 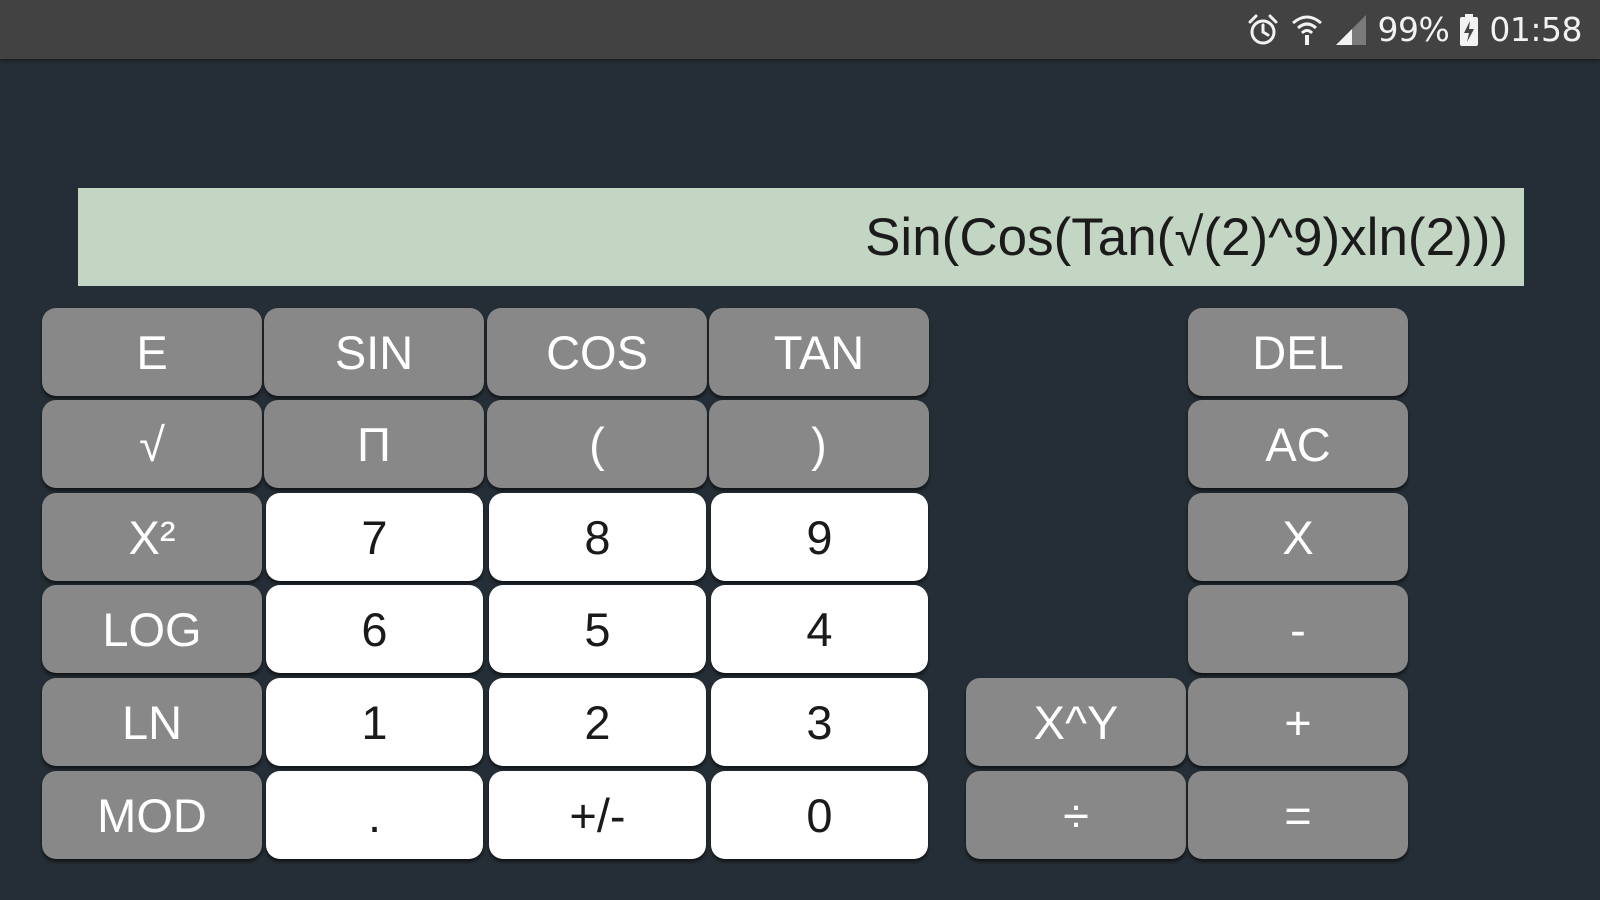 I want to click on digit-4-button: 4, so click(x=819, y=629).